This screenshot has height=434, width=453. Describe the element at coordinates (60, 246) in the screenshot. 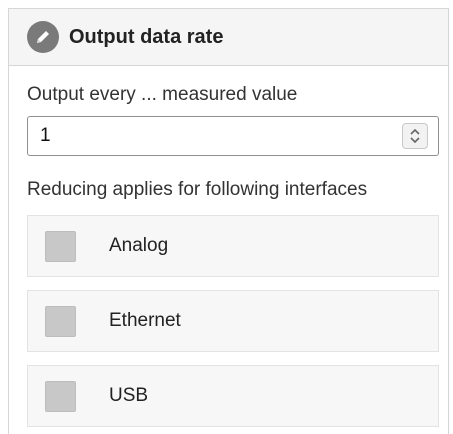

I see `analog-checkbox` at that location.